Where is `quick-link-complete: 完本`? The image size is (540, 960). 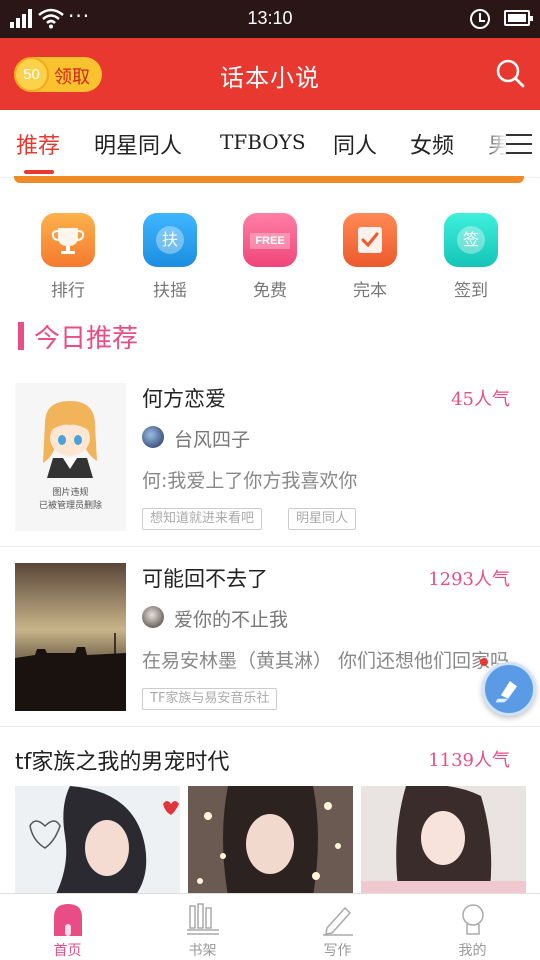
quick-link-complete: 完本 is located at coordinates (370, 255).